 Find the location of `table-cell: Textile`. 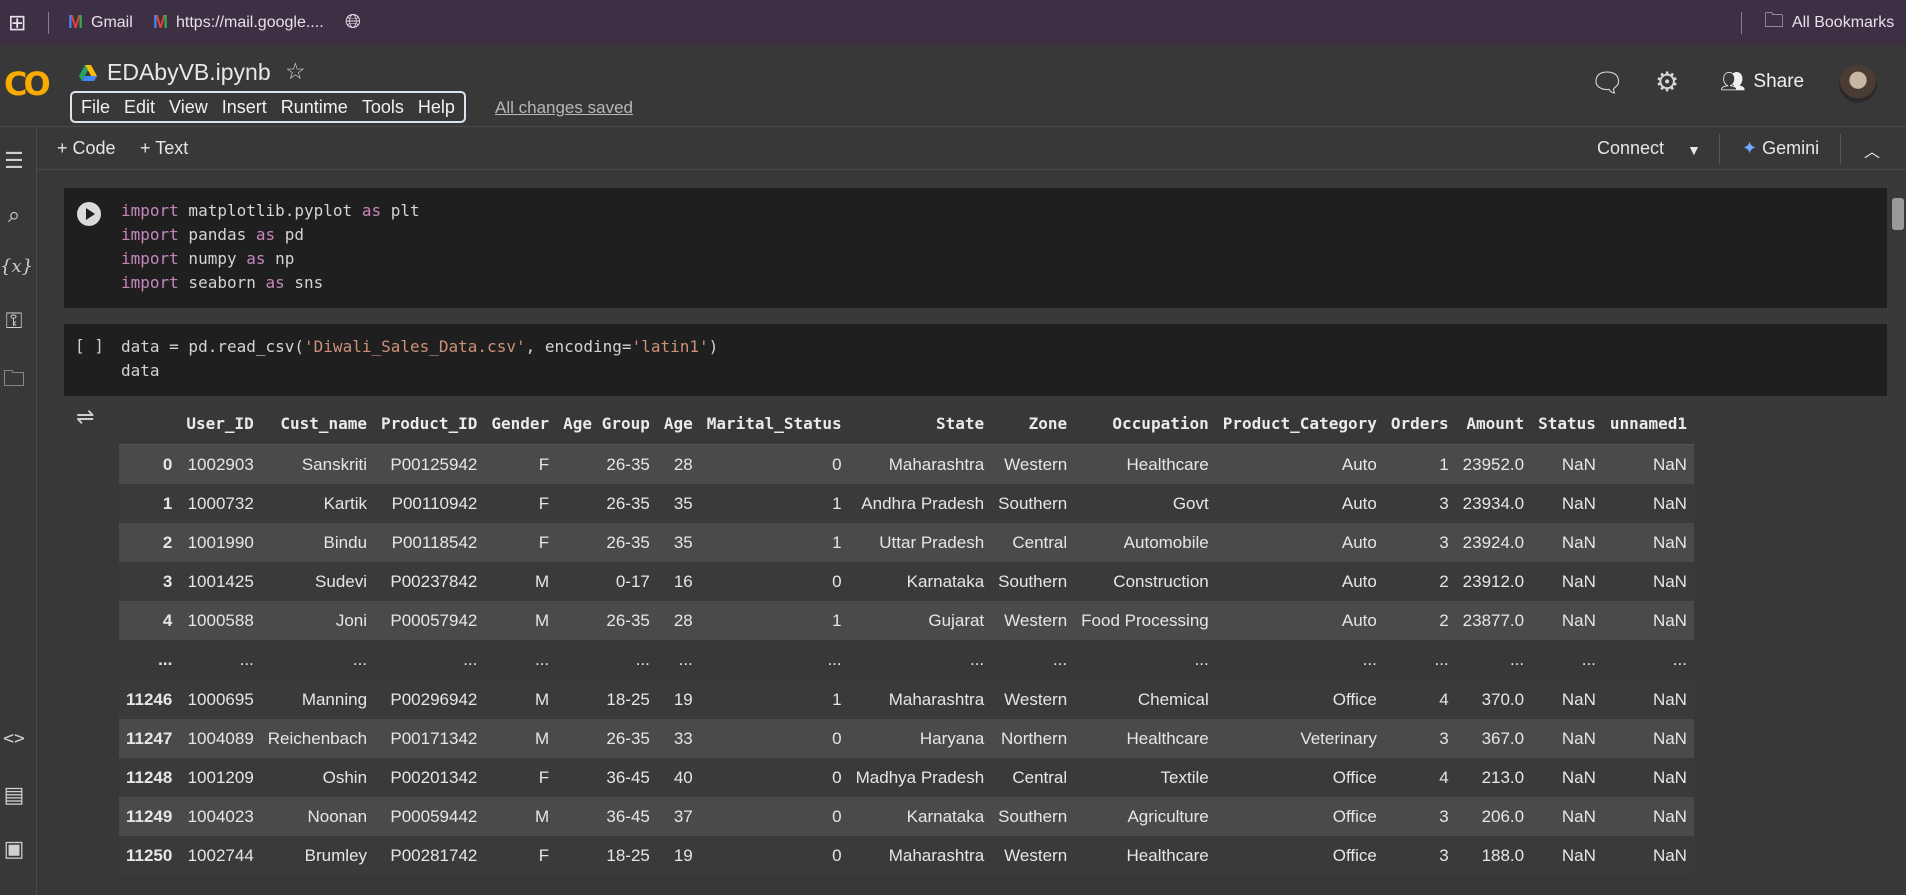

table-cell: Textile is located at coordinates (1145, 777).